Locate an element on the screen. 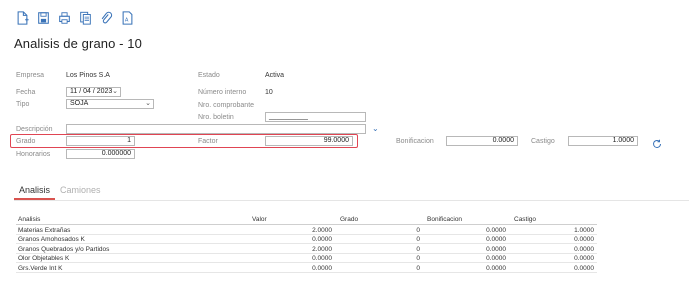 This screenshot has height=283, width=689. empresa-label: Empresa is located at coordinates (30, 75).